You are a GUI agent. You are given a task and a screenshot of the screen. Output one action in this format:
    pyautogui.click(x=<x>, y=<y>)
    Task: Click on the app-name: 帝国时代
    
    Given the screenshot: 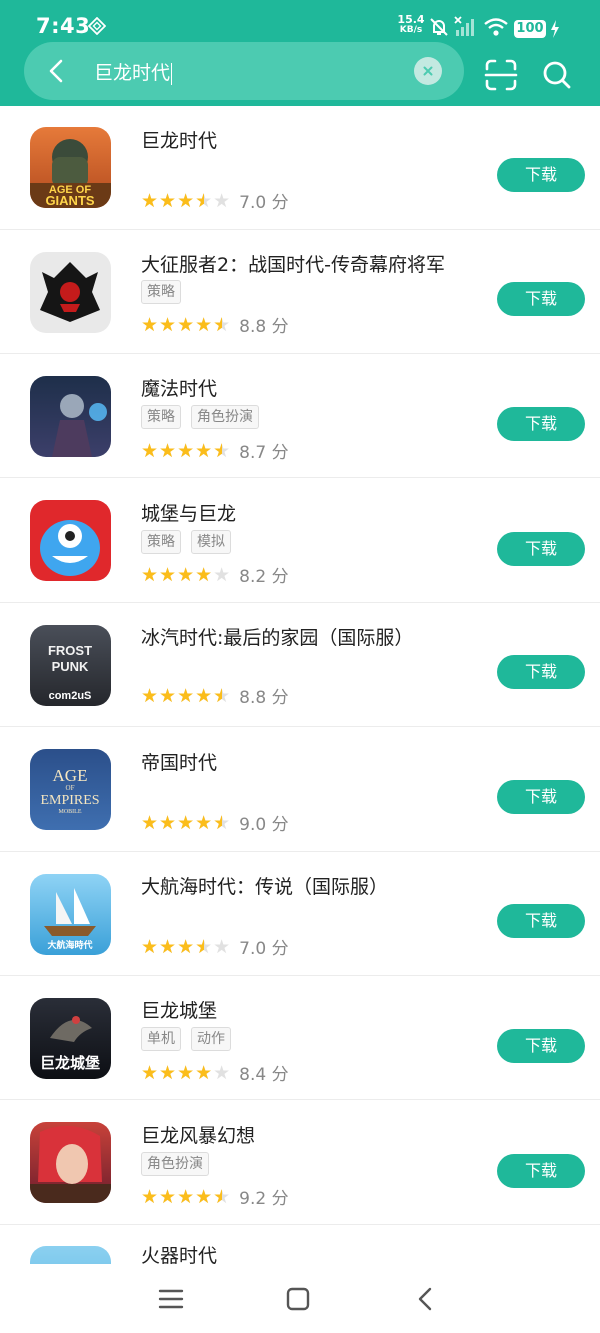 What is the action you would take?
    pyautogui.click(x=179, y=761)
    